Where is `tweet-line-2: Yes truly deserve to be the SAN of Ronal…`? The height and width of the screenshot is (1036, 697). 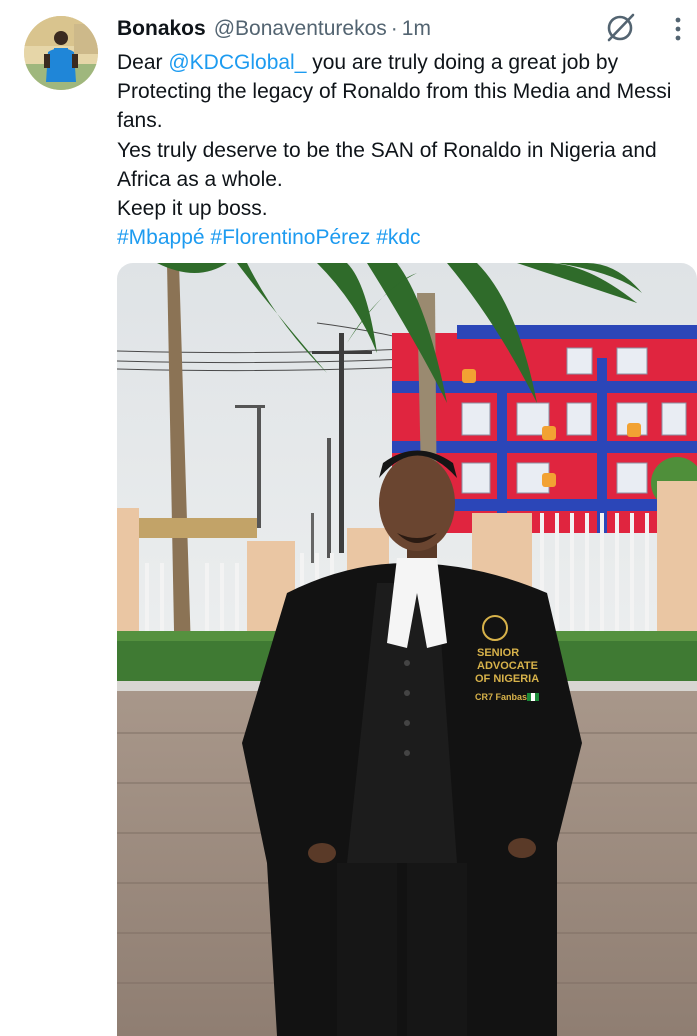
tweet-line-2: Yes truly deserve to be the SAN of Ronal… is located at coordinates (387, 164).